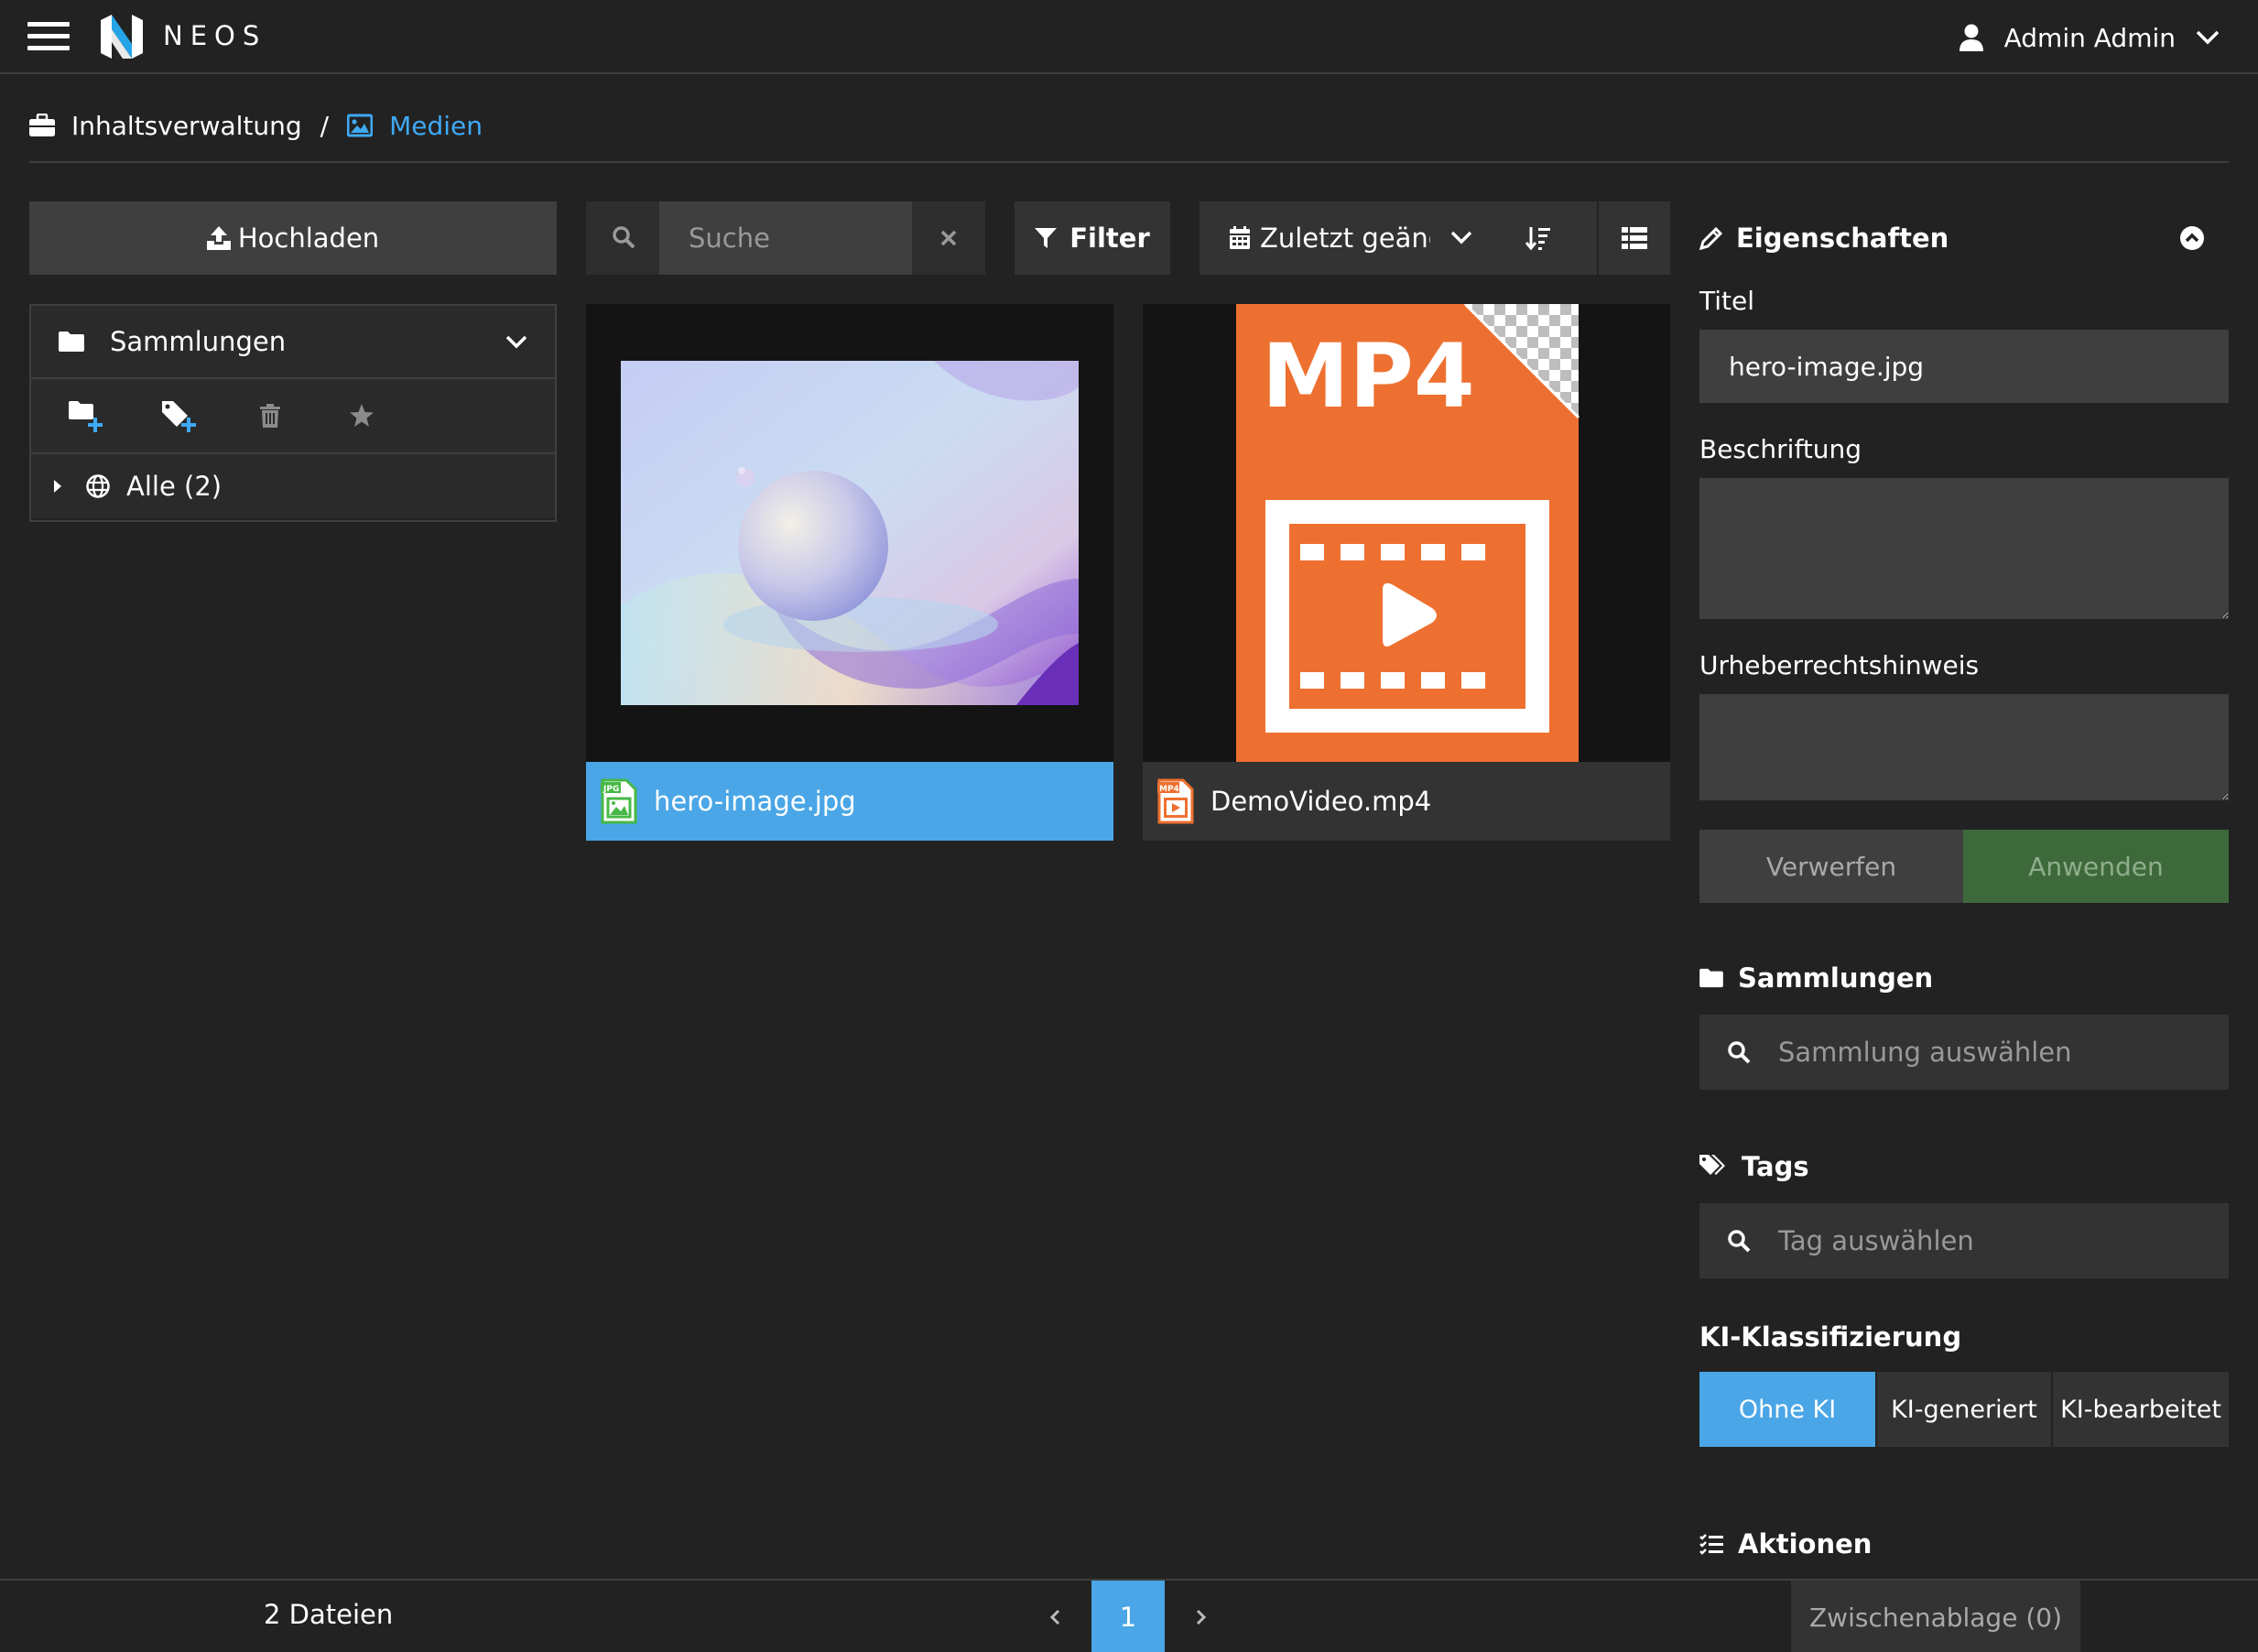 This screenshot has height=1652, width=2258. I want to click on ai-option-edited: KI-bearbeitet, so click(2140, 1410).